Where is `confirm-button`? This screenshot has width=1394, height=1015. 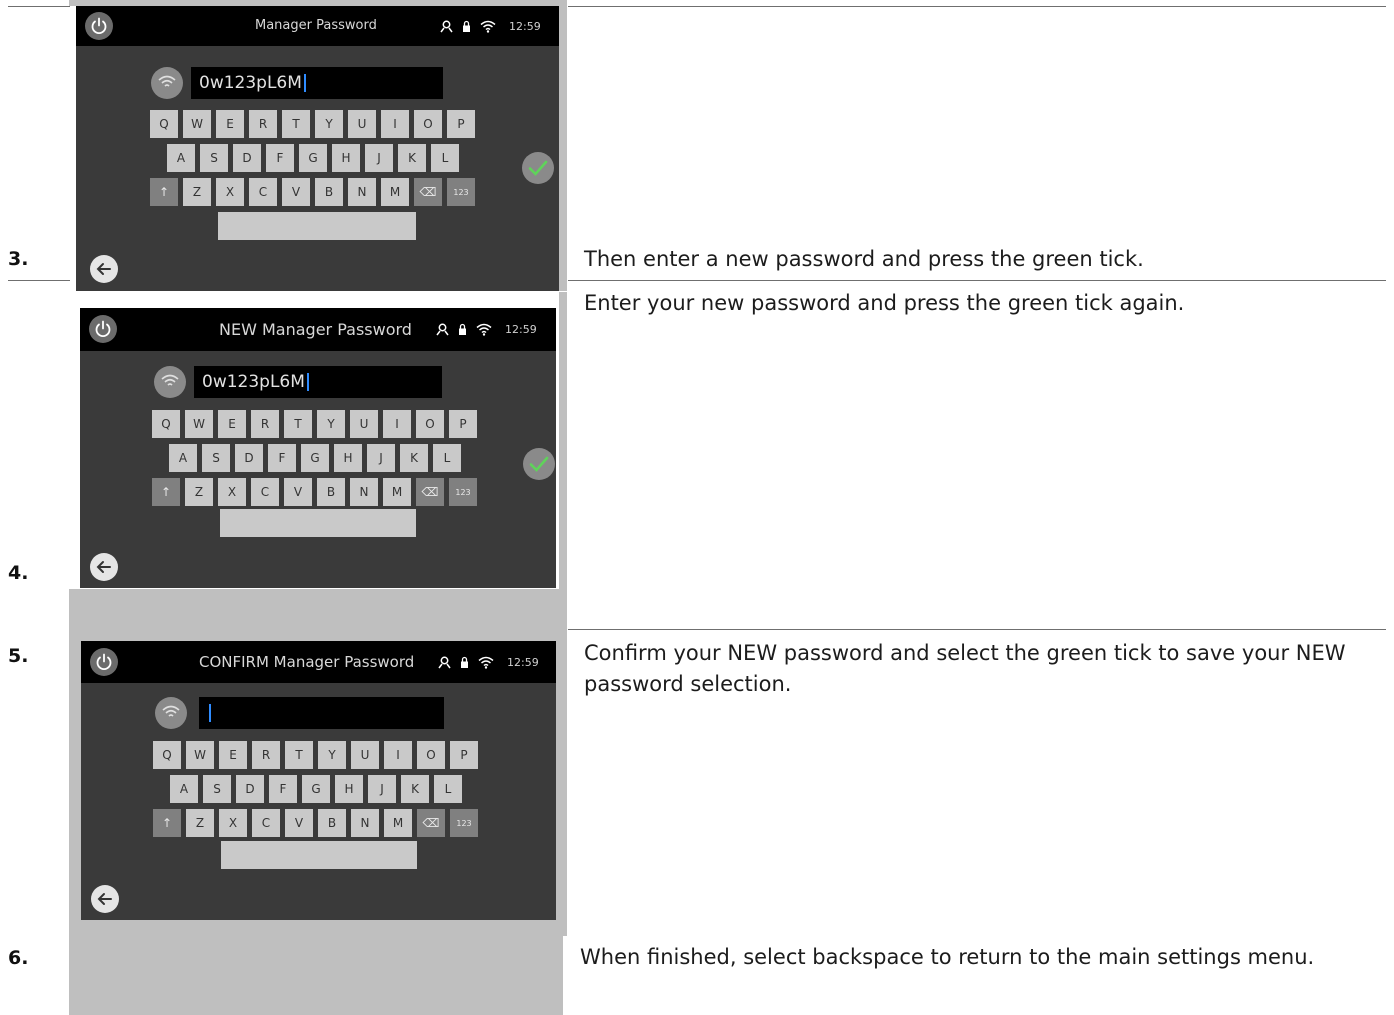
confirm-button is located at coordinates (539, 464).